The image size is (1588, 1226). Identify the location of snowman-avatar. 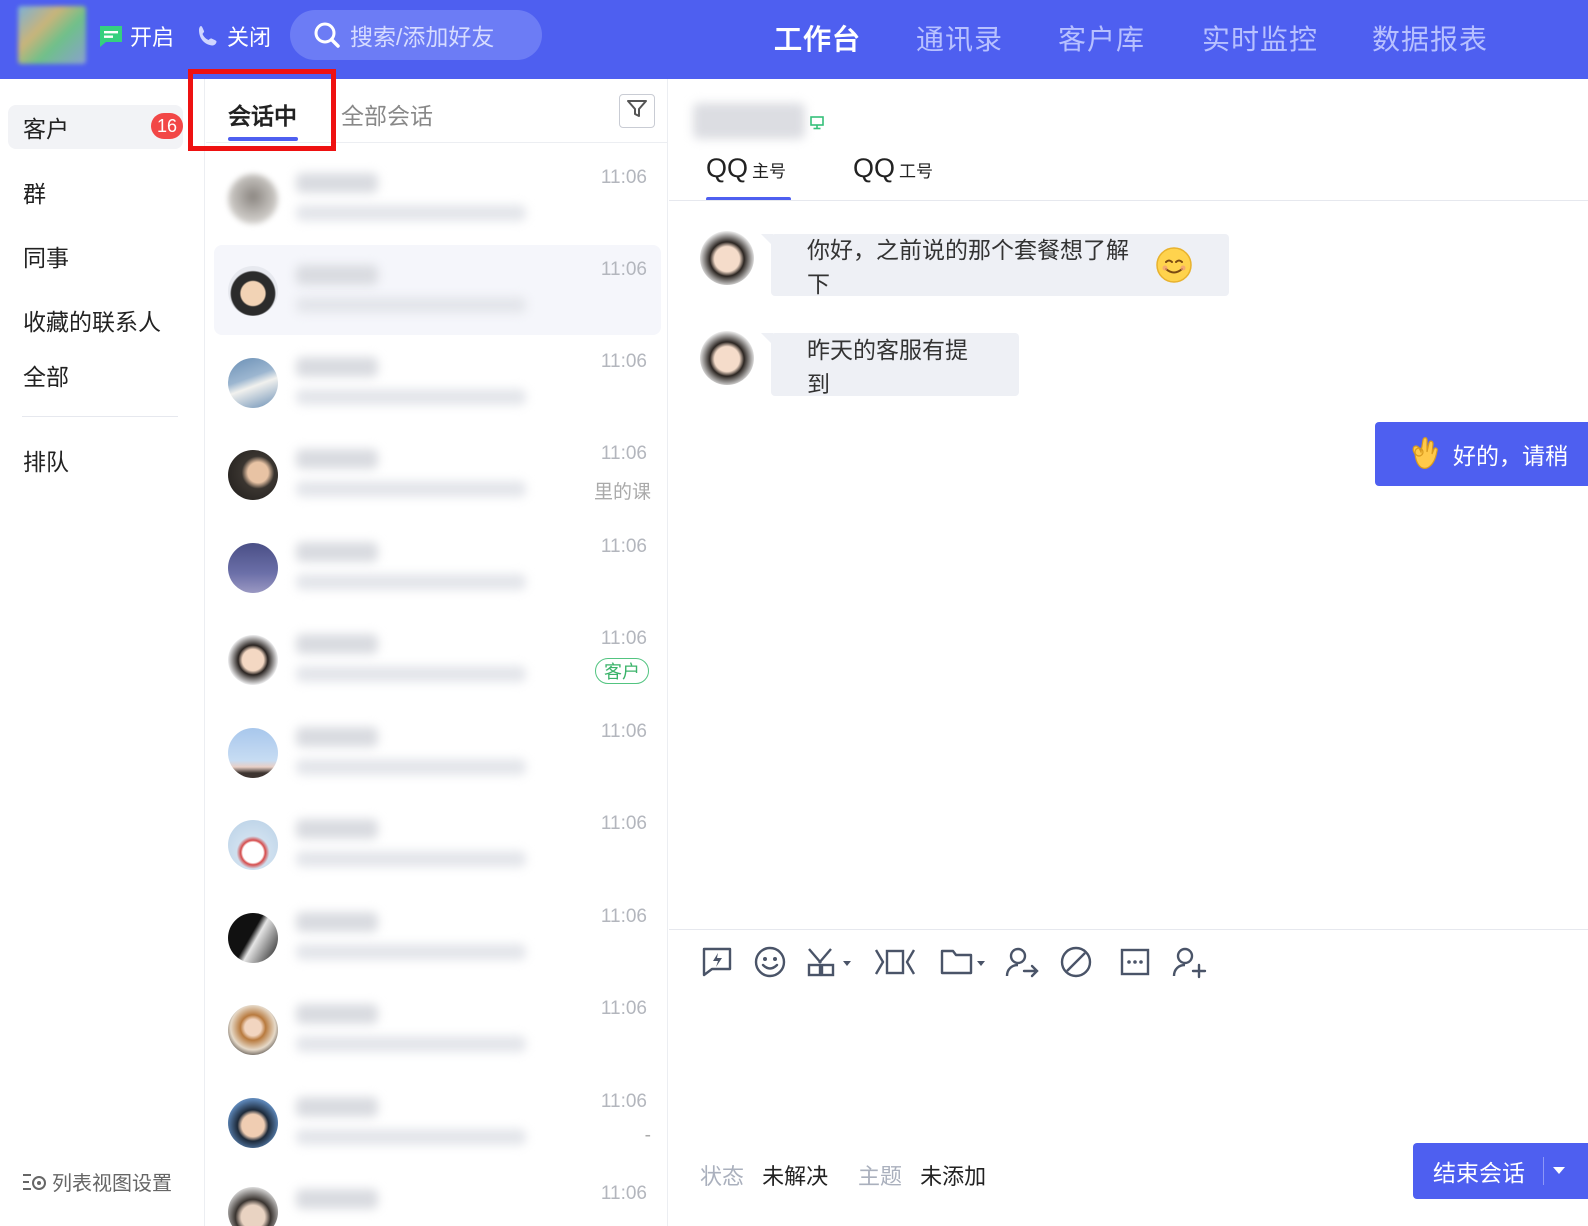
(253, 845).